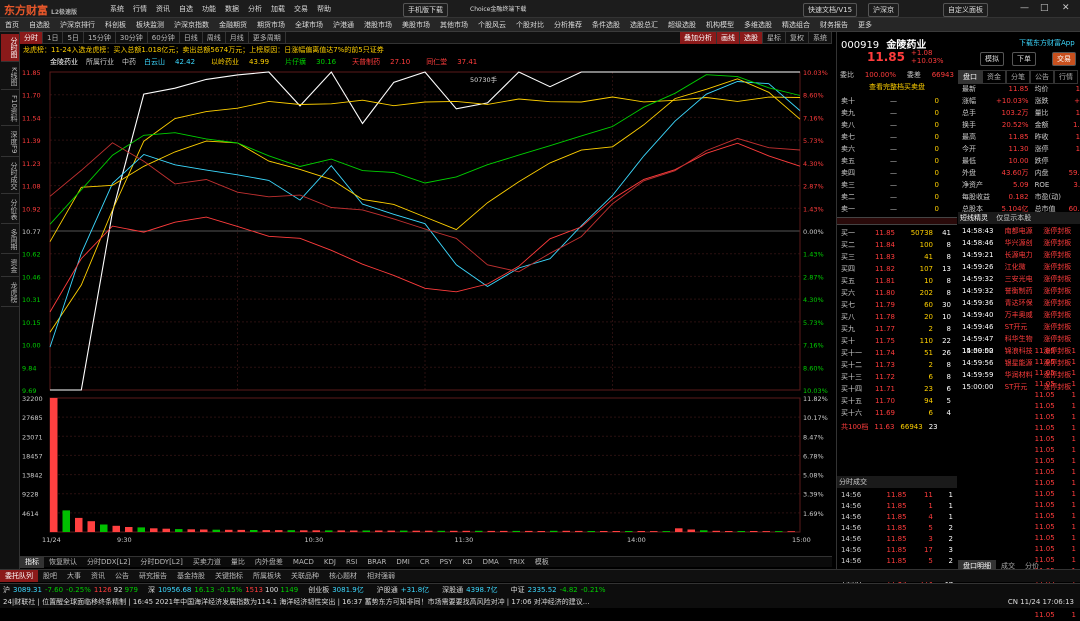 This screenshot has height=621, width=1080. What do you see at coordinates (70, 590) in the screenshot?
I see `index-item: 沪 3089.31 -7.60 -0.25% 1126 92 979` at bounding box center [70, 590].